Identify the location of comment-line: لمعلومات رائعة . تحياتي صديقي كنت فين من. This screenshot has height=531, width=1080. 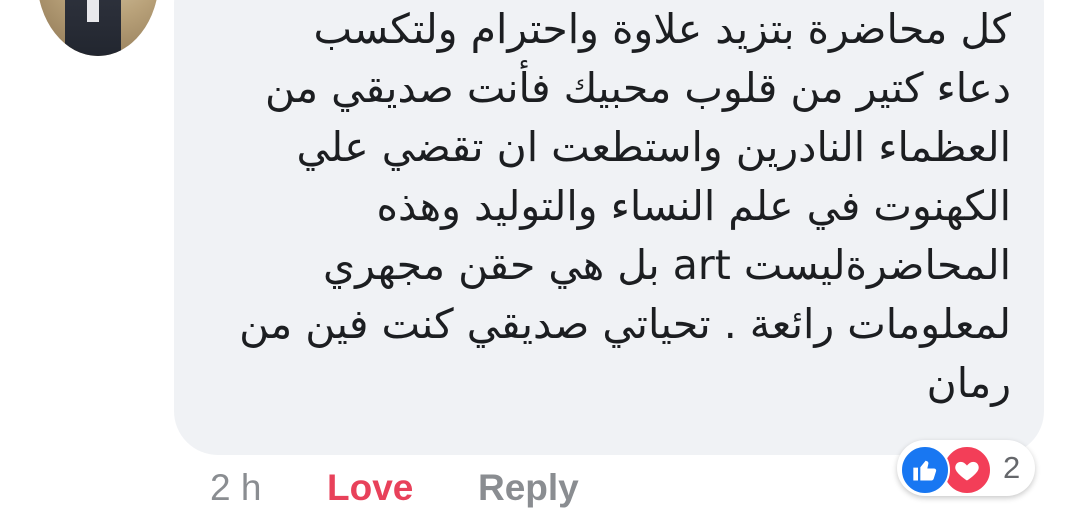
(625, 324).